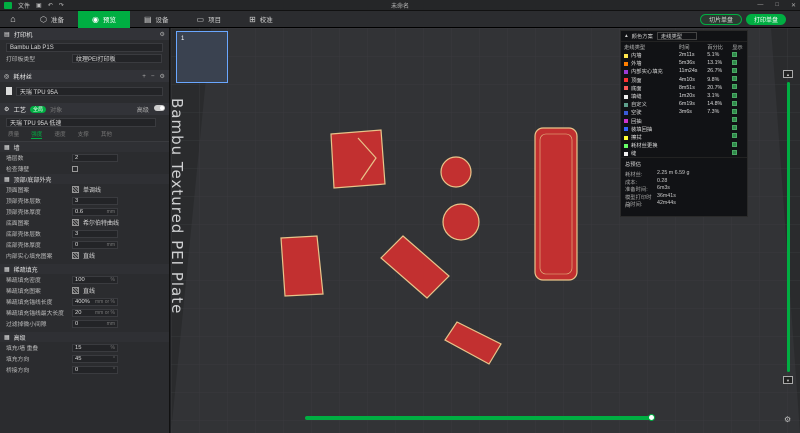  What do you see at coordinates (209, 19) in the screenshot?
I see `tab-project: ▭ 项目` at bounding box center [209, 19].